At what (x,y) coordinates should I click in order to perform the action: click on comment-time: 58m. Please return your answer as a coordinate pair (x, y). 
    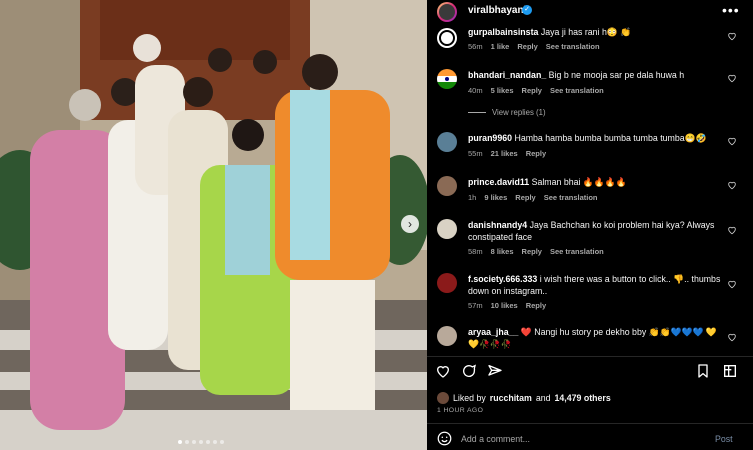
    Looking at the image, I should click on (475, 251).